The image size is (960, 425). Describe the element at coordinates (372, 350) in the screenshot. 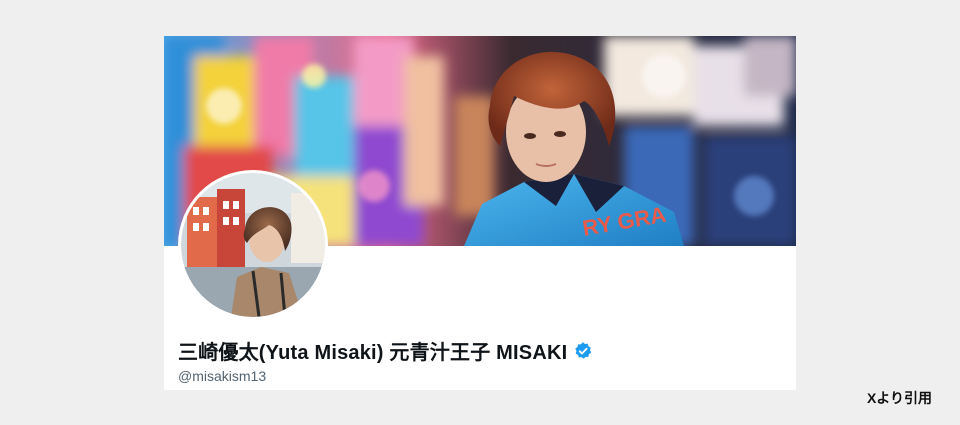

I see `display-name: 三崎優太(Yuta Misaki) 元青汁王子 MISAKI` at that location.